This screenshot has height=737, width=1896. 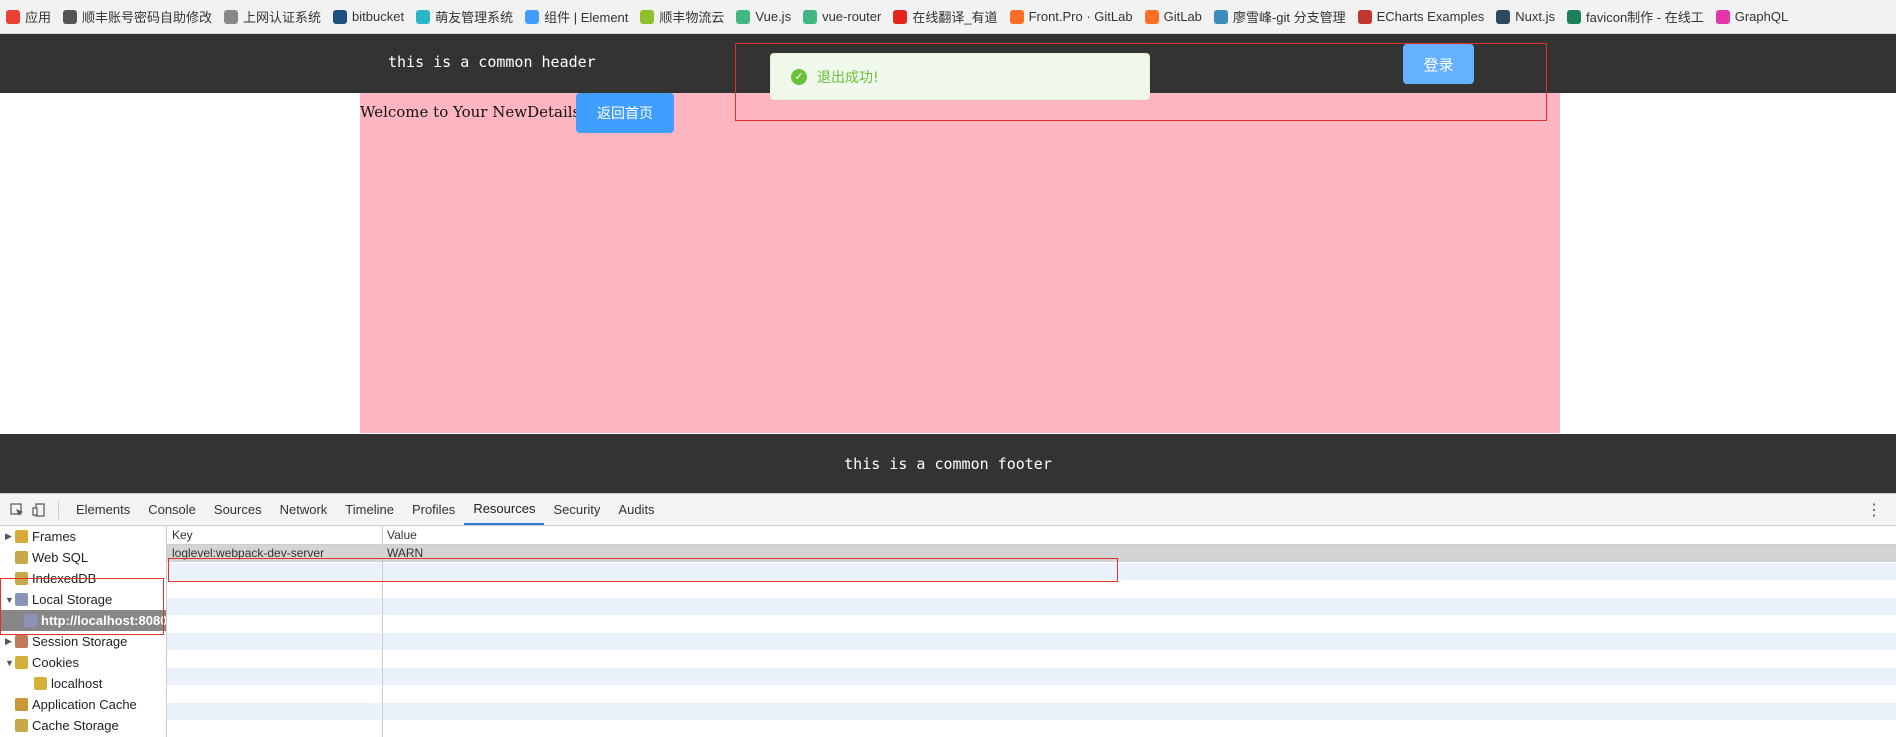 What do you see at coordinates (72, 599) in the screenshot?
I see `sidebar-item-label: Local Storage` at bounding box center [72, 599].